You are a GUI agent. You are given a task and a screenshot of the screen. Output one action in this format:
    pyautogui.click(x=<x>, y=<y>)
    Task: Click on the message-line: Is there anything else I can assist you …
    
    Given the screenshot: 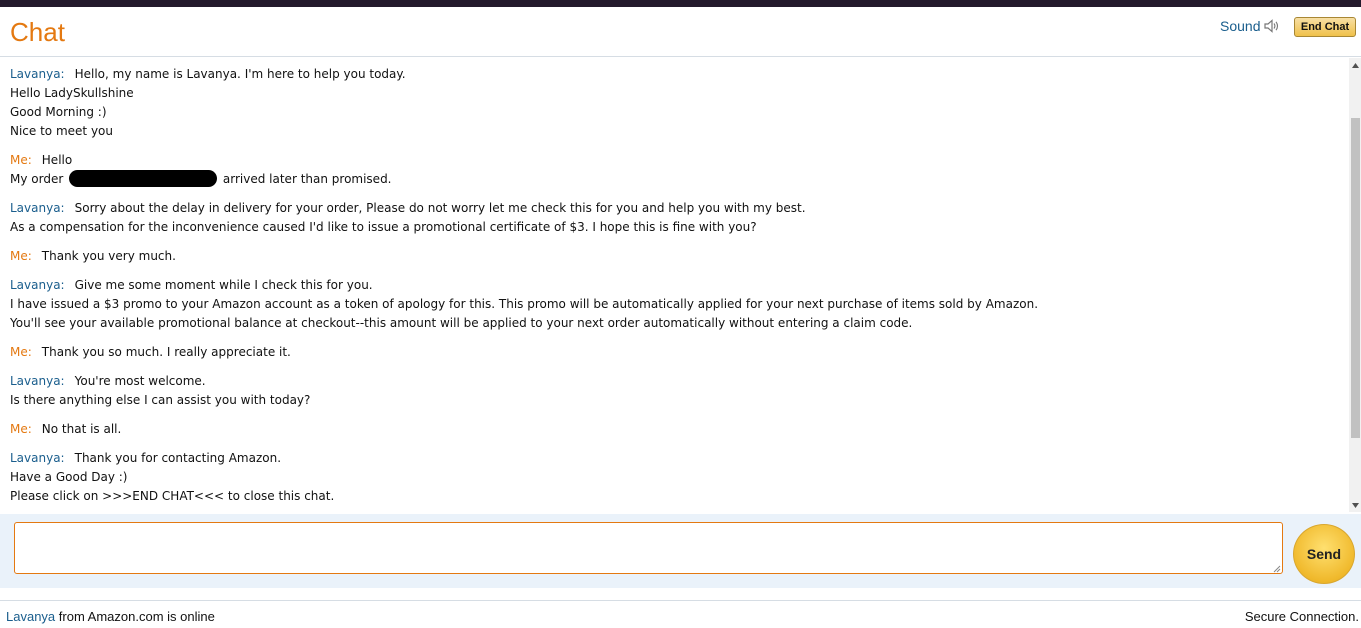 What is the action you would take?
    pyautogui.click(x=679, y=400)
    